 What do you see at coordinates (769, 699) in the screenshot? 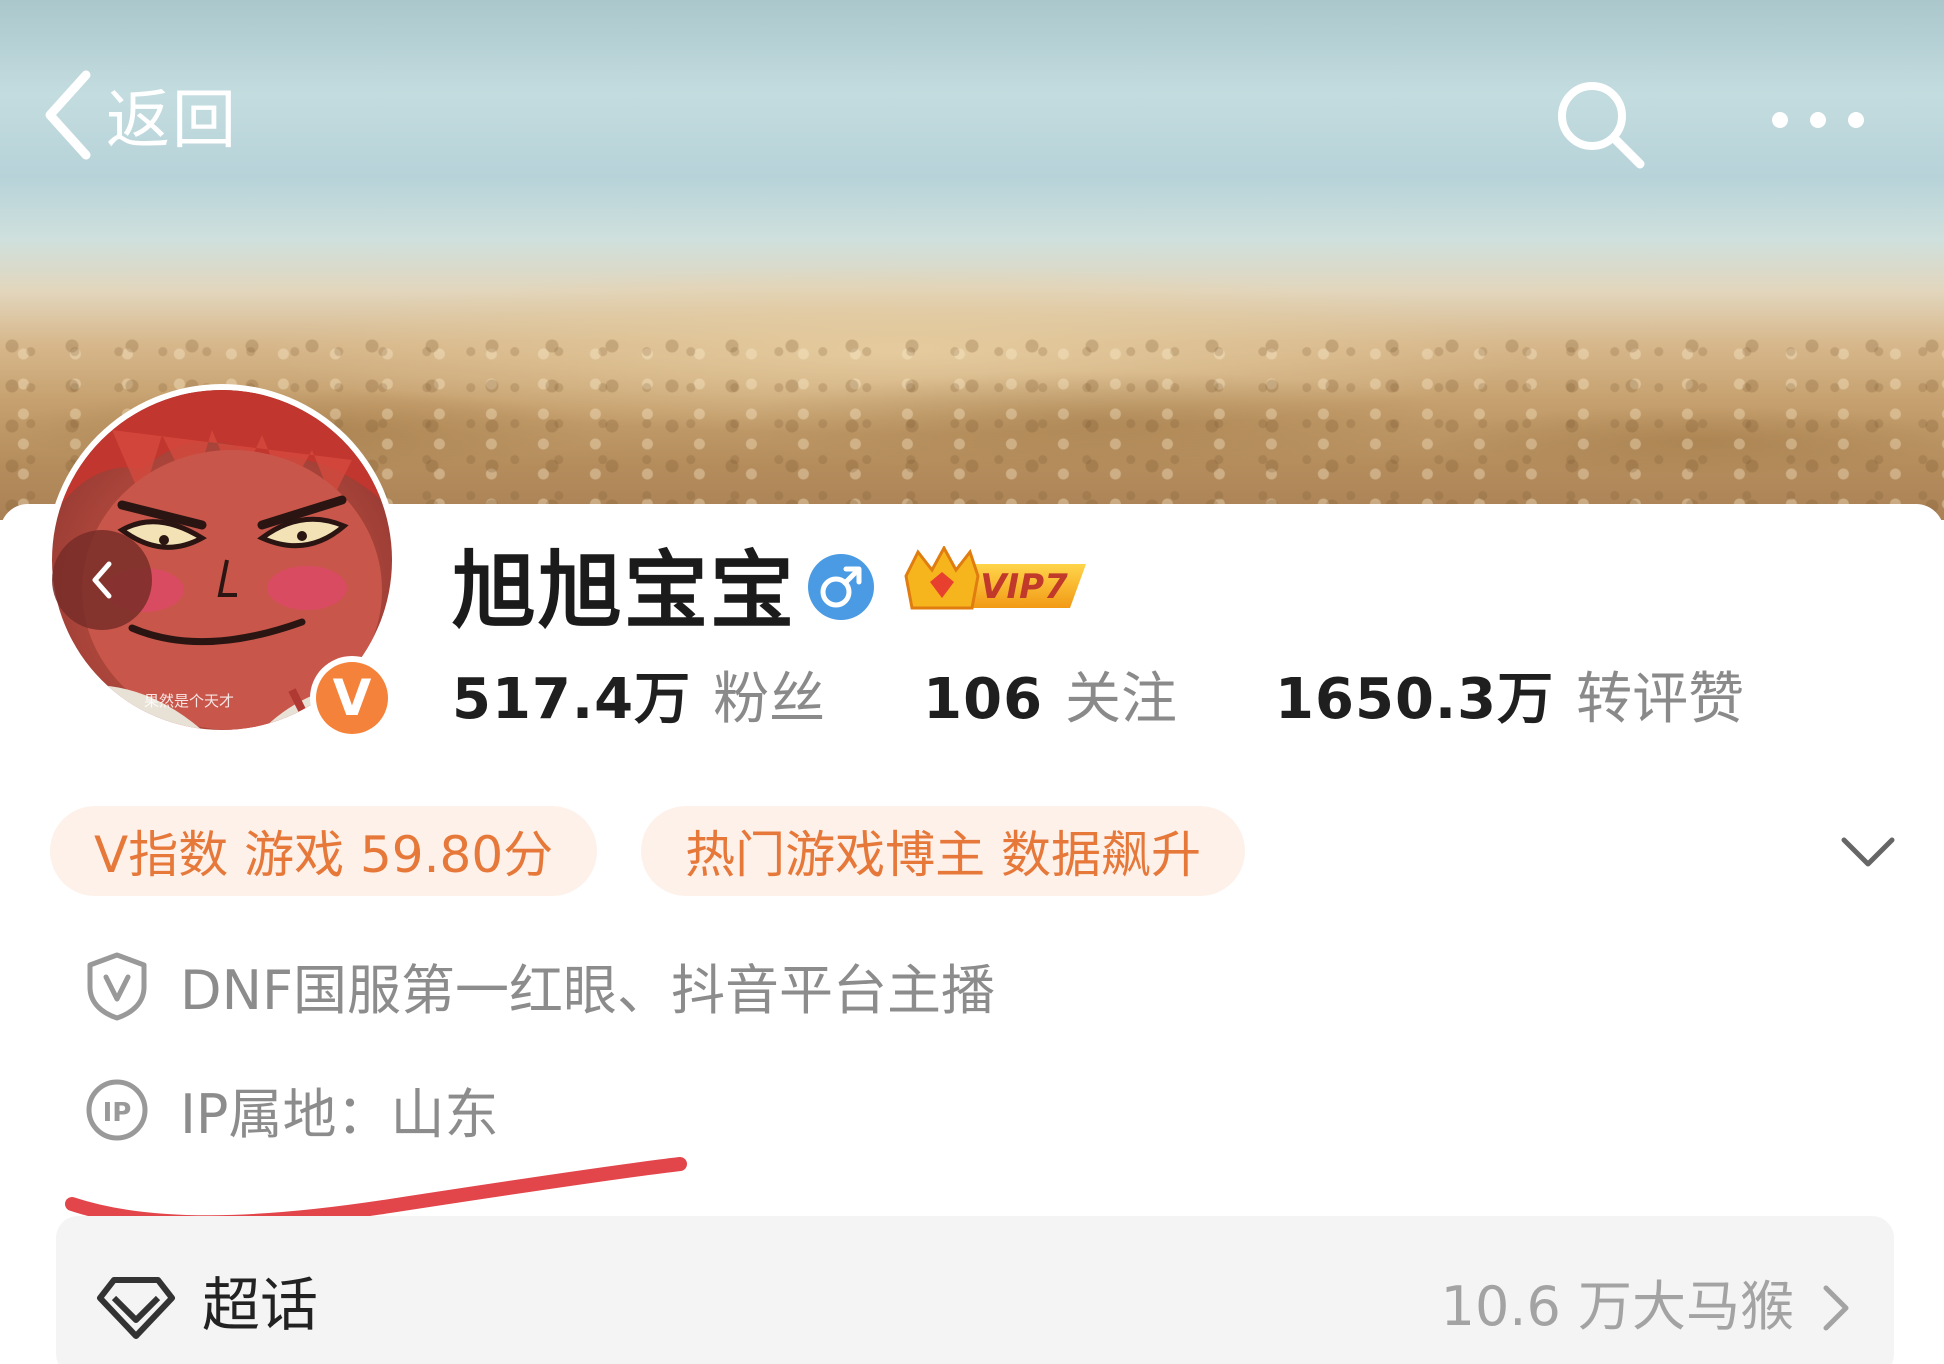
I see `stat-label: 粉丝` at bounding box center [769, 699].